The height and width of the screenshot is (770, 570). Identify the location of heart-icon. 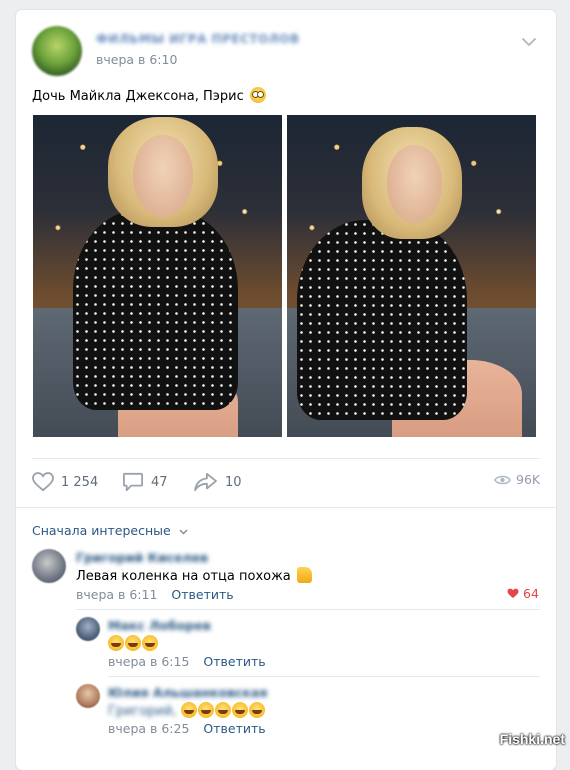
(43, 482).